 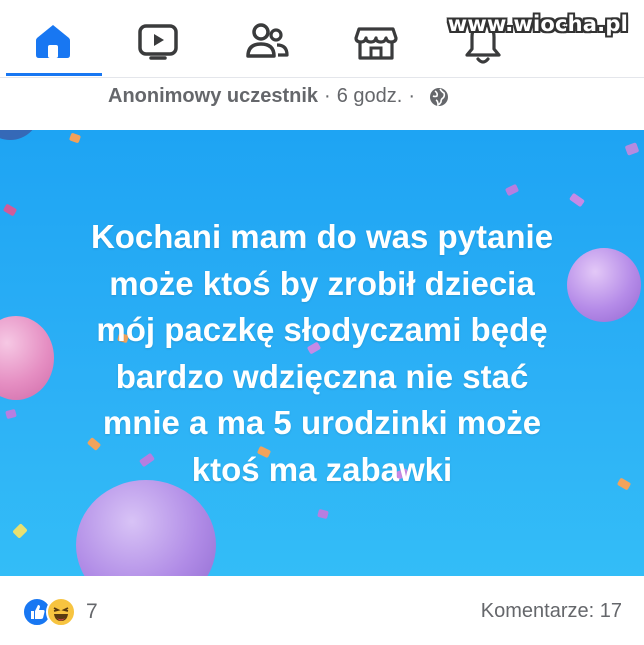 I want to click on nav-watch, so click(x=158, y=41).